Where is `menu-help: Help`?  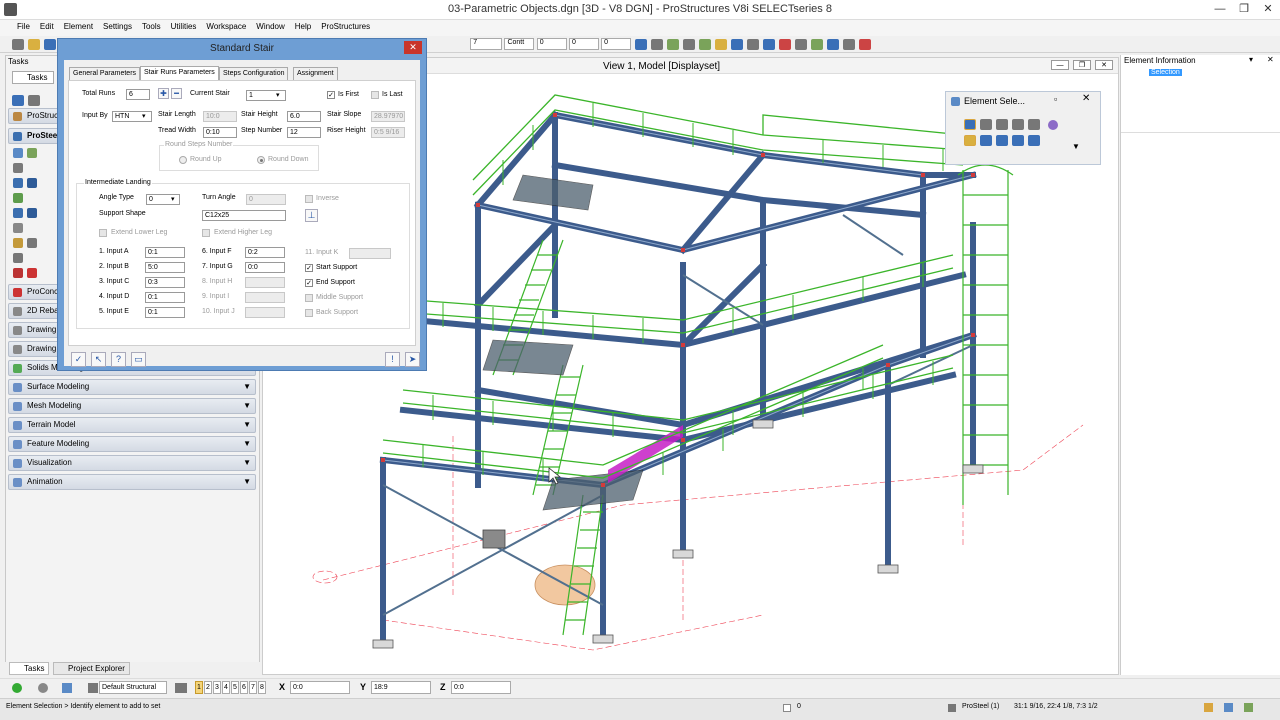 menu-help: Help is located at coordinates (303, 26).